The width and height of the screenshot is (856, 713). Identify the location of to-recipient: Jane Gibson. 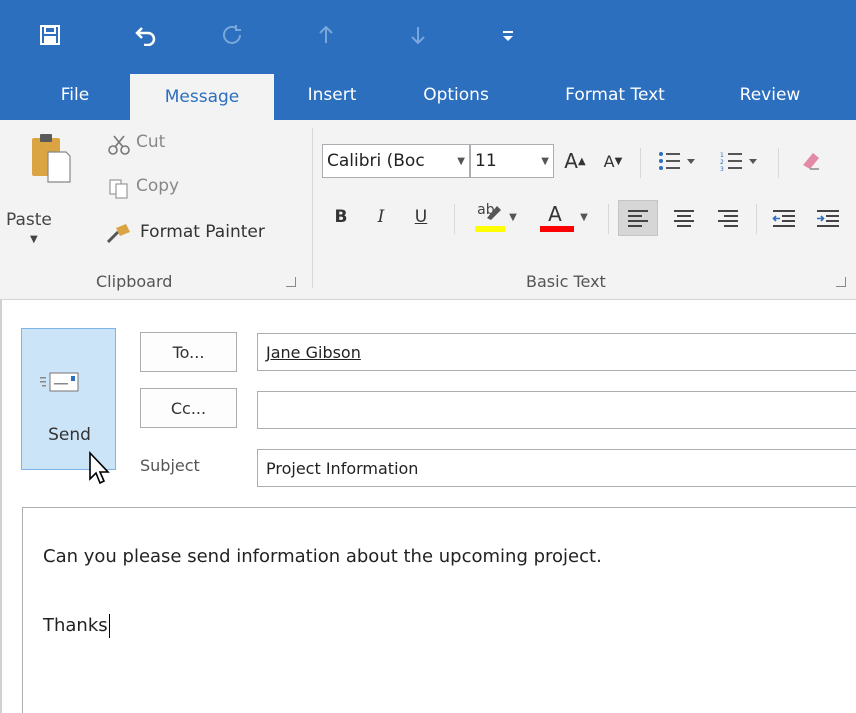
(313, 352).